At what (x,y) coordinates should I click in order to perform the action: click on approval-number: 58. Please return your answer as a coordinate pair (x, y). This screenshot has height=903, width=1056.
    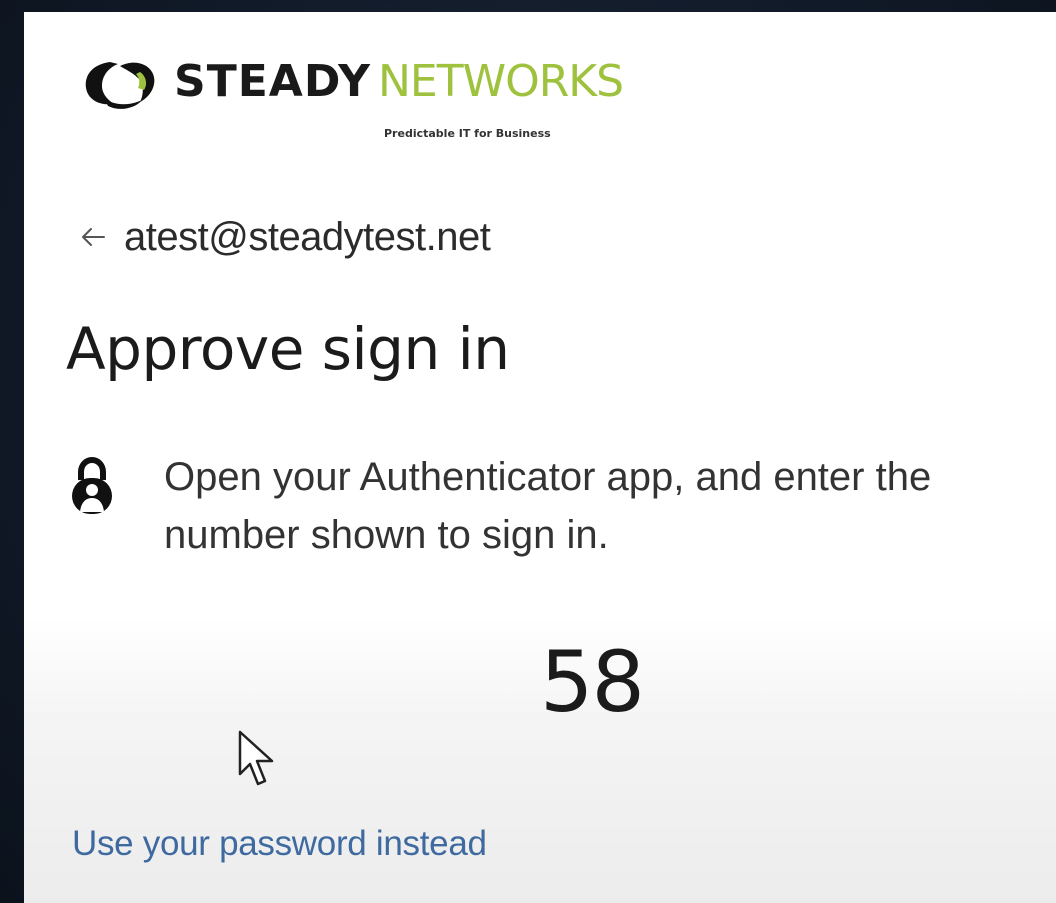
    Looking at the image, I should click on (592, 682).